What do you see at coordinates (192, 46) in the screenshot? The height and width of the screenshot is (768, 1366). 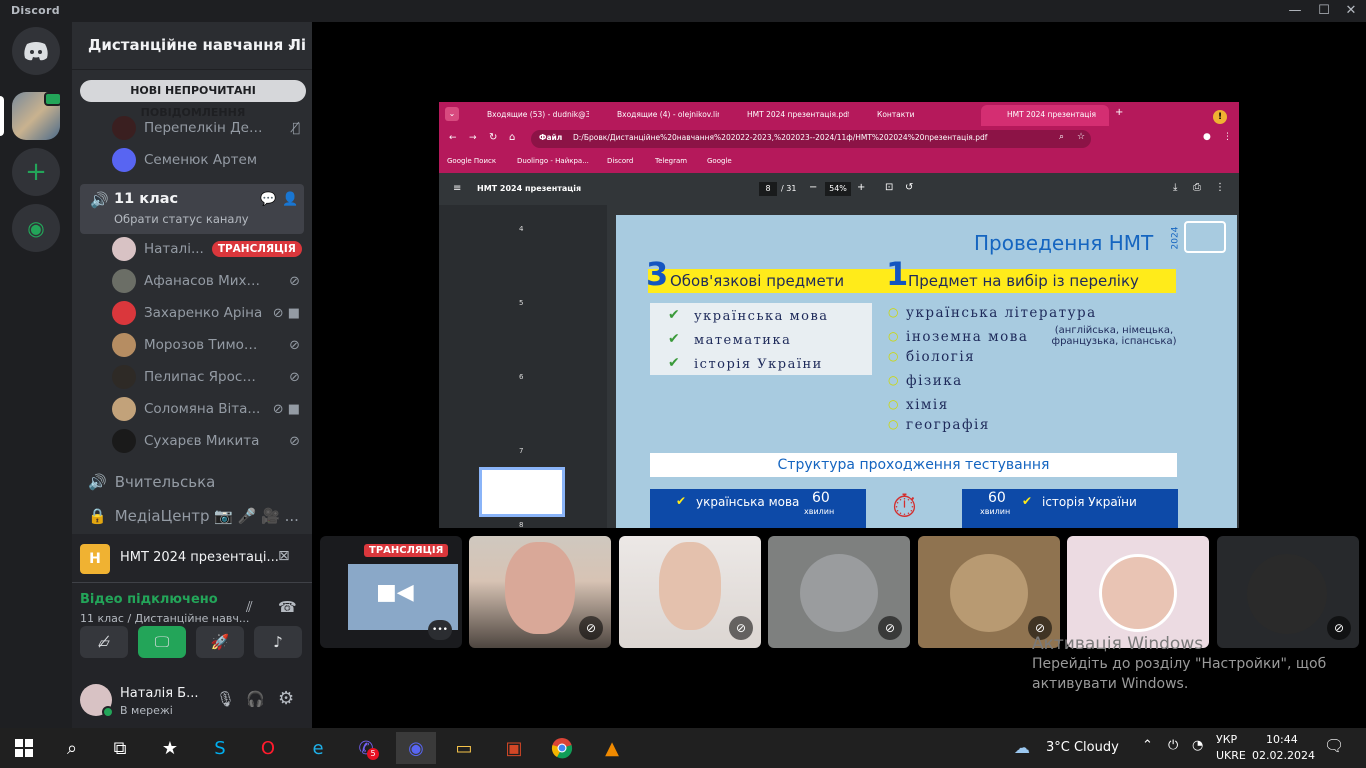 I see `server-header: Дистанційне навчання Лі ⌄` at bounding box center [192, 46].